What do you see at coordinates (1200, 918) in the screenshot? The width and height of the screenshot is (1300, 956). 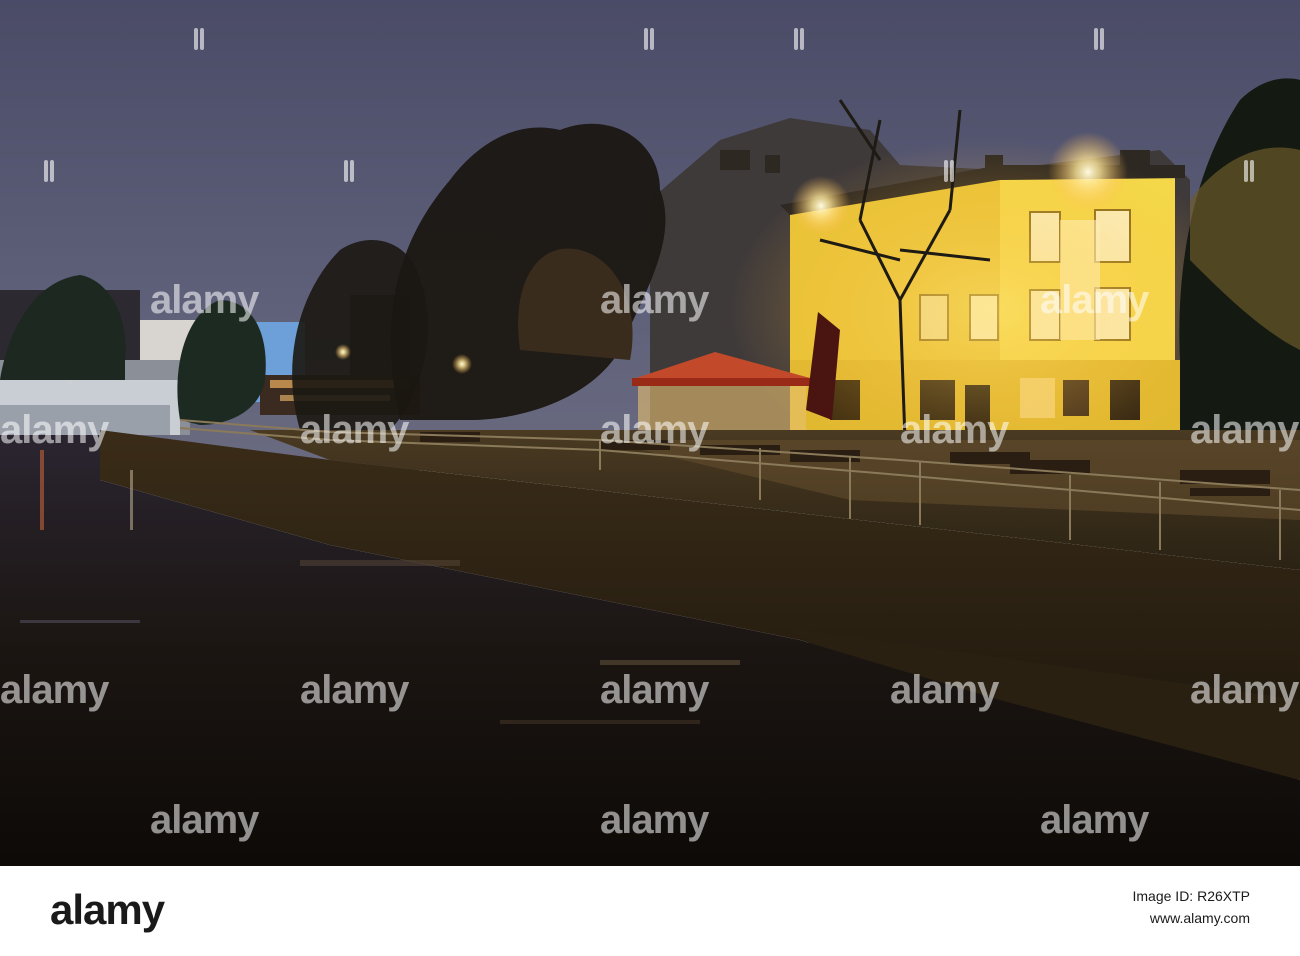 I see `site-url: www.alamy.com` at bounding box center [1200, 918].